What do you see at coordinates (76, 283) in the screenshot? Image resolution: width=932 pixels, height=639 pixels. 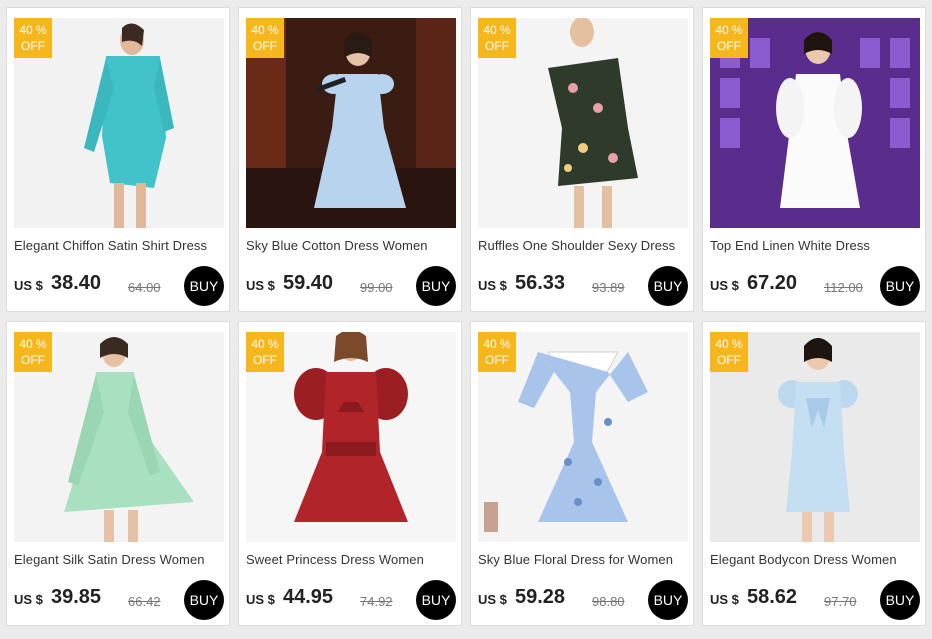 I see `product-price: 38.40` at bounding box center [76, 283].